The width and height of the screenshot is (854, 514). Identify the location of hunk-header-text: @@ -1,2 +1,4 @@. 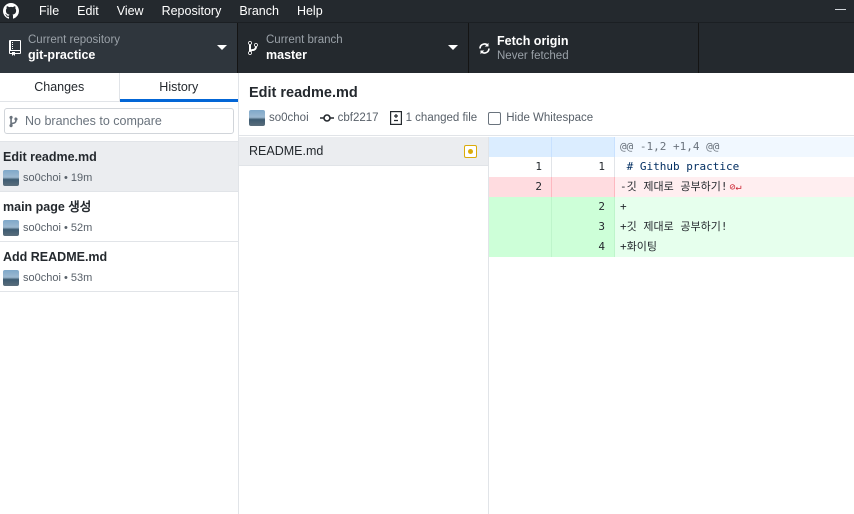
(670, 146).